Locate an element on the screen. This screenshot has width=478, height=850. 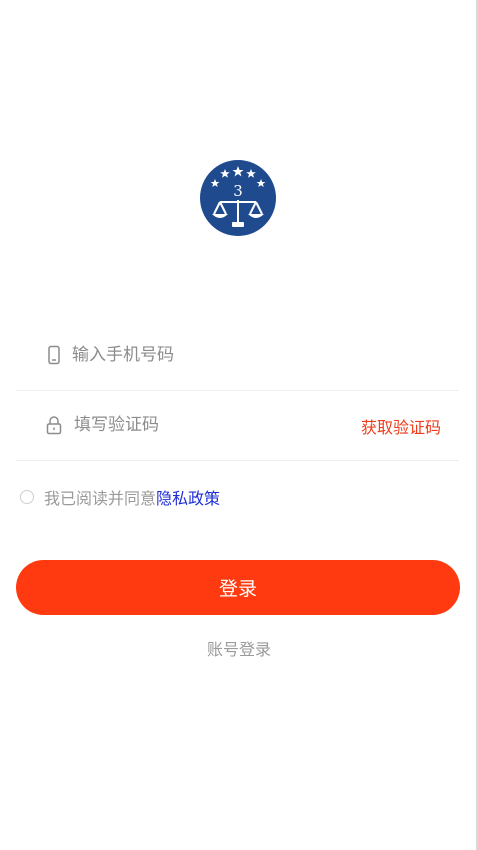
verification-code-field: 获取验证码 is located at coordinates (237, 425).